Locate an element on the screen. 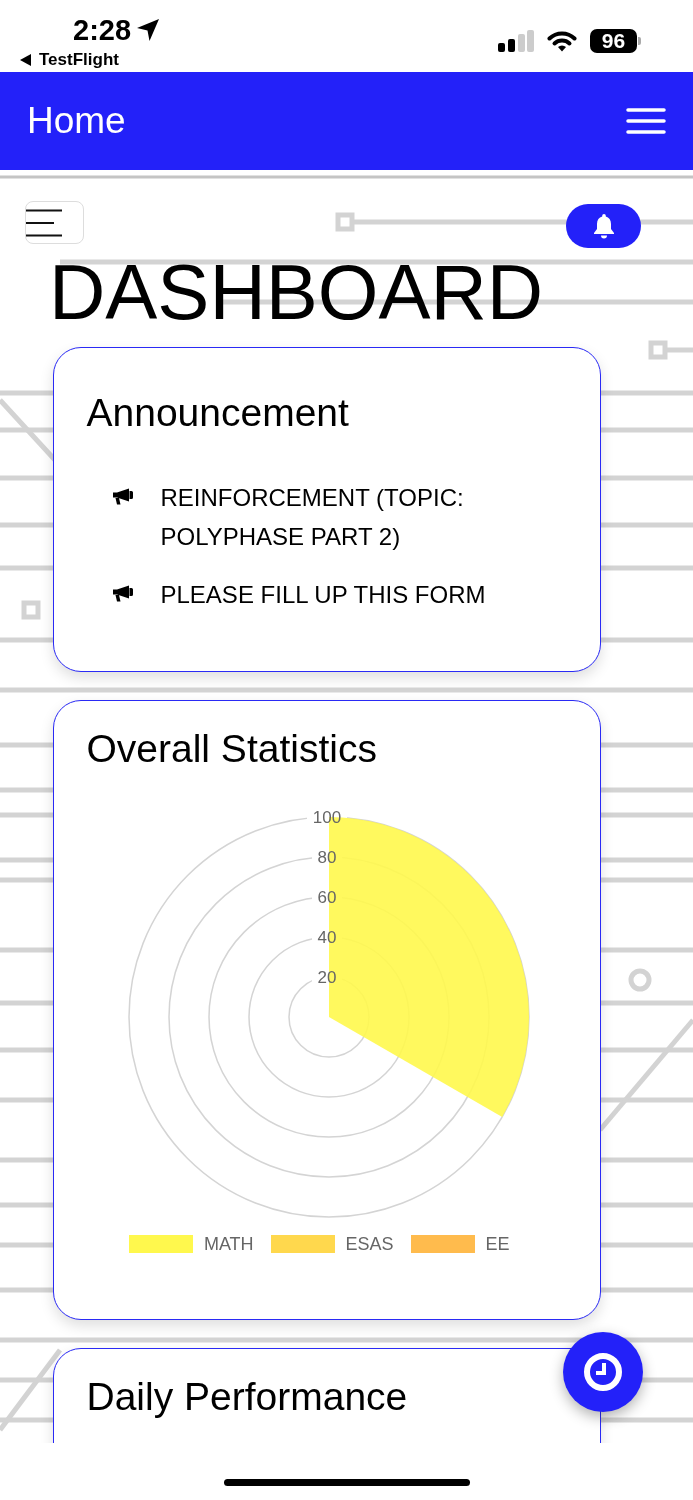  signal-icon is located at coordinates (516, 41).